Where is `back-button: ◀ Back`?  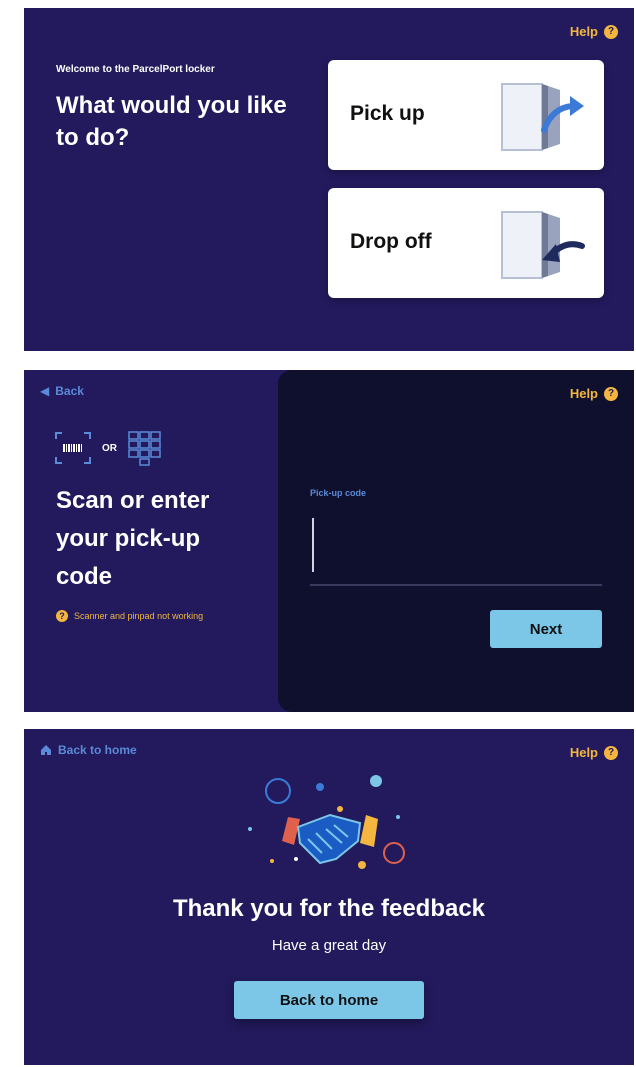 back-button: ◀ Back is located at coordinates (62, 391).